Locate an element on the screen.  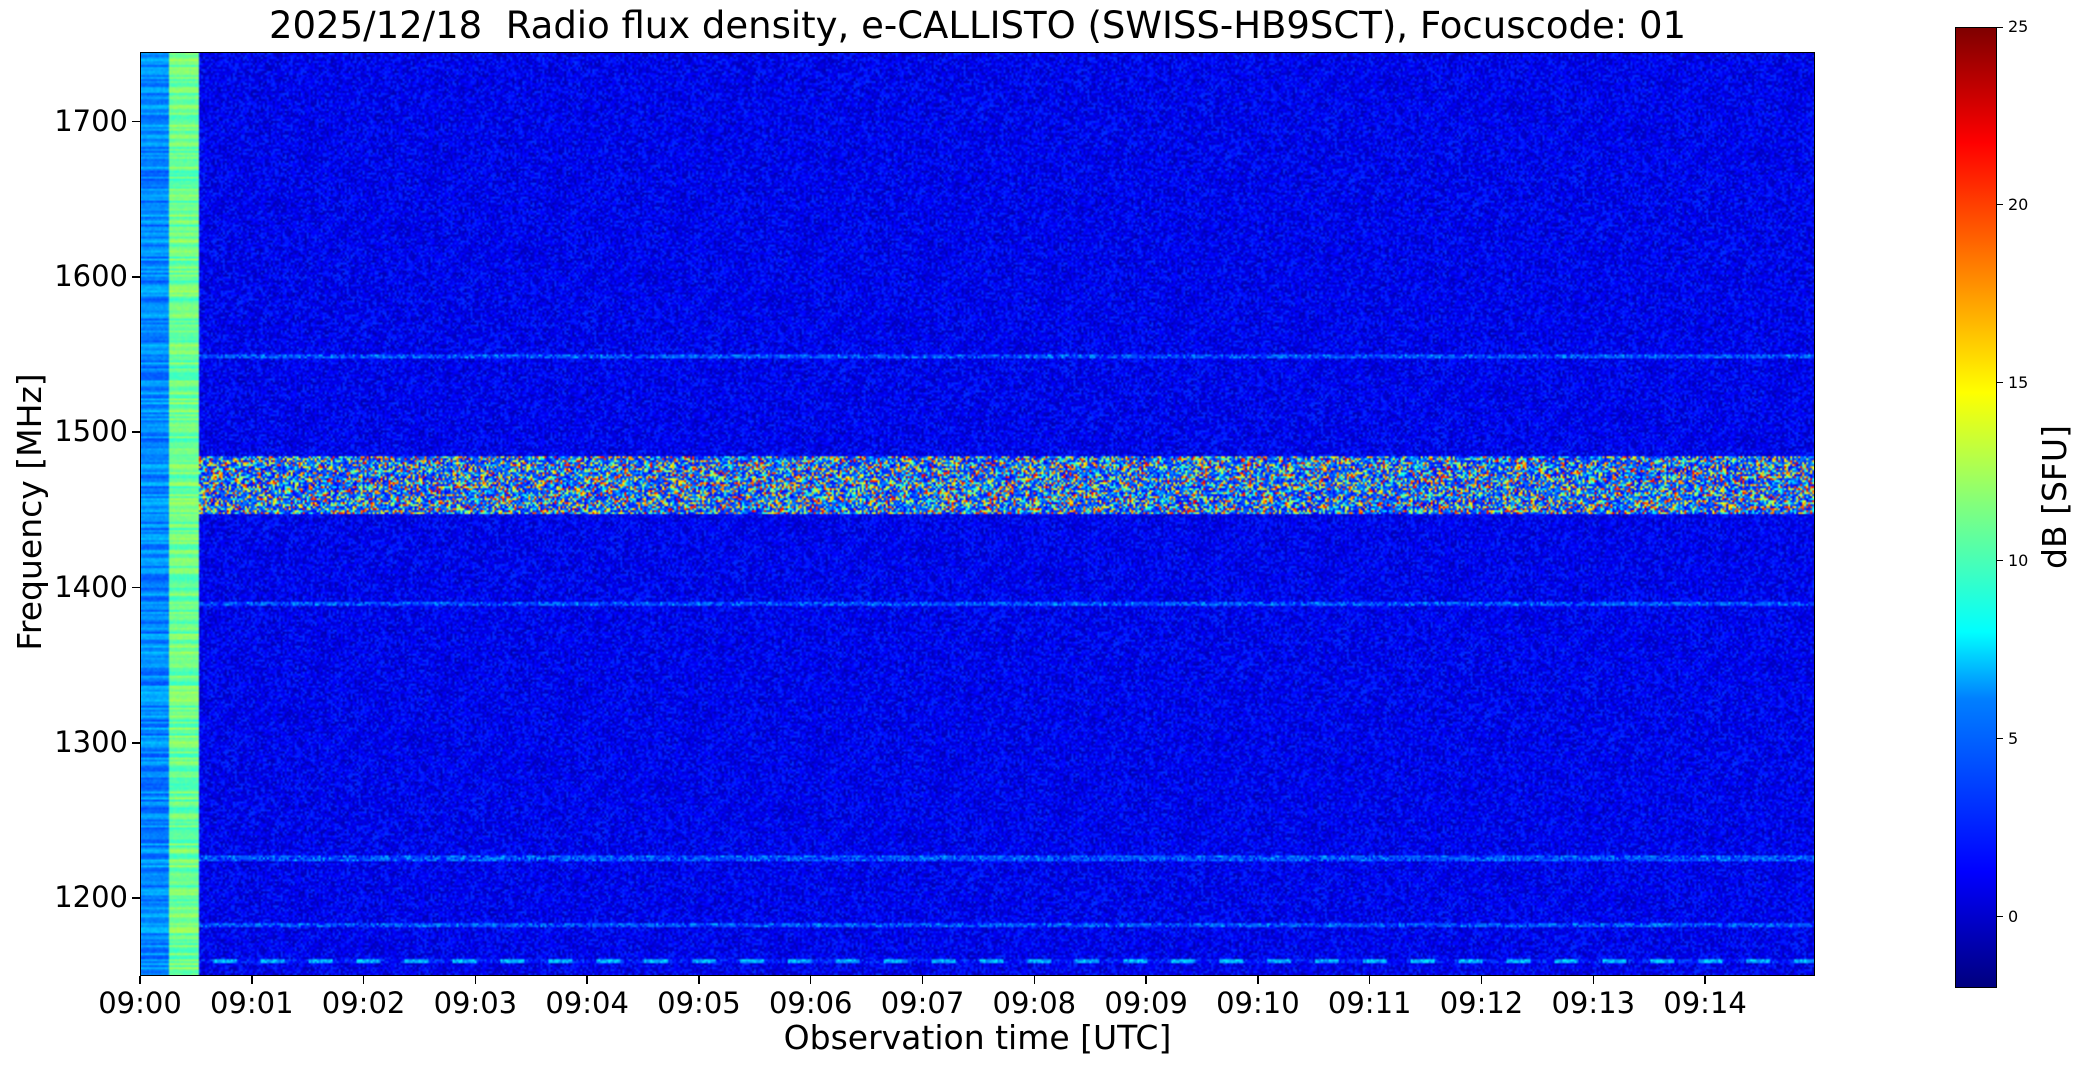
colorbar-label: dB [SFU] is located at coordinates (2054, 497).